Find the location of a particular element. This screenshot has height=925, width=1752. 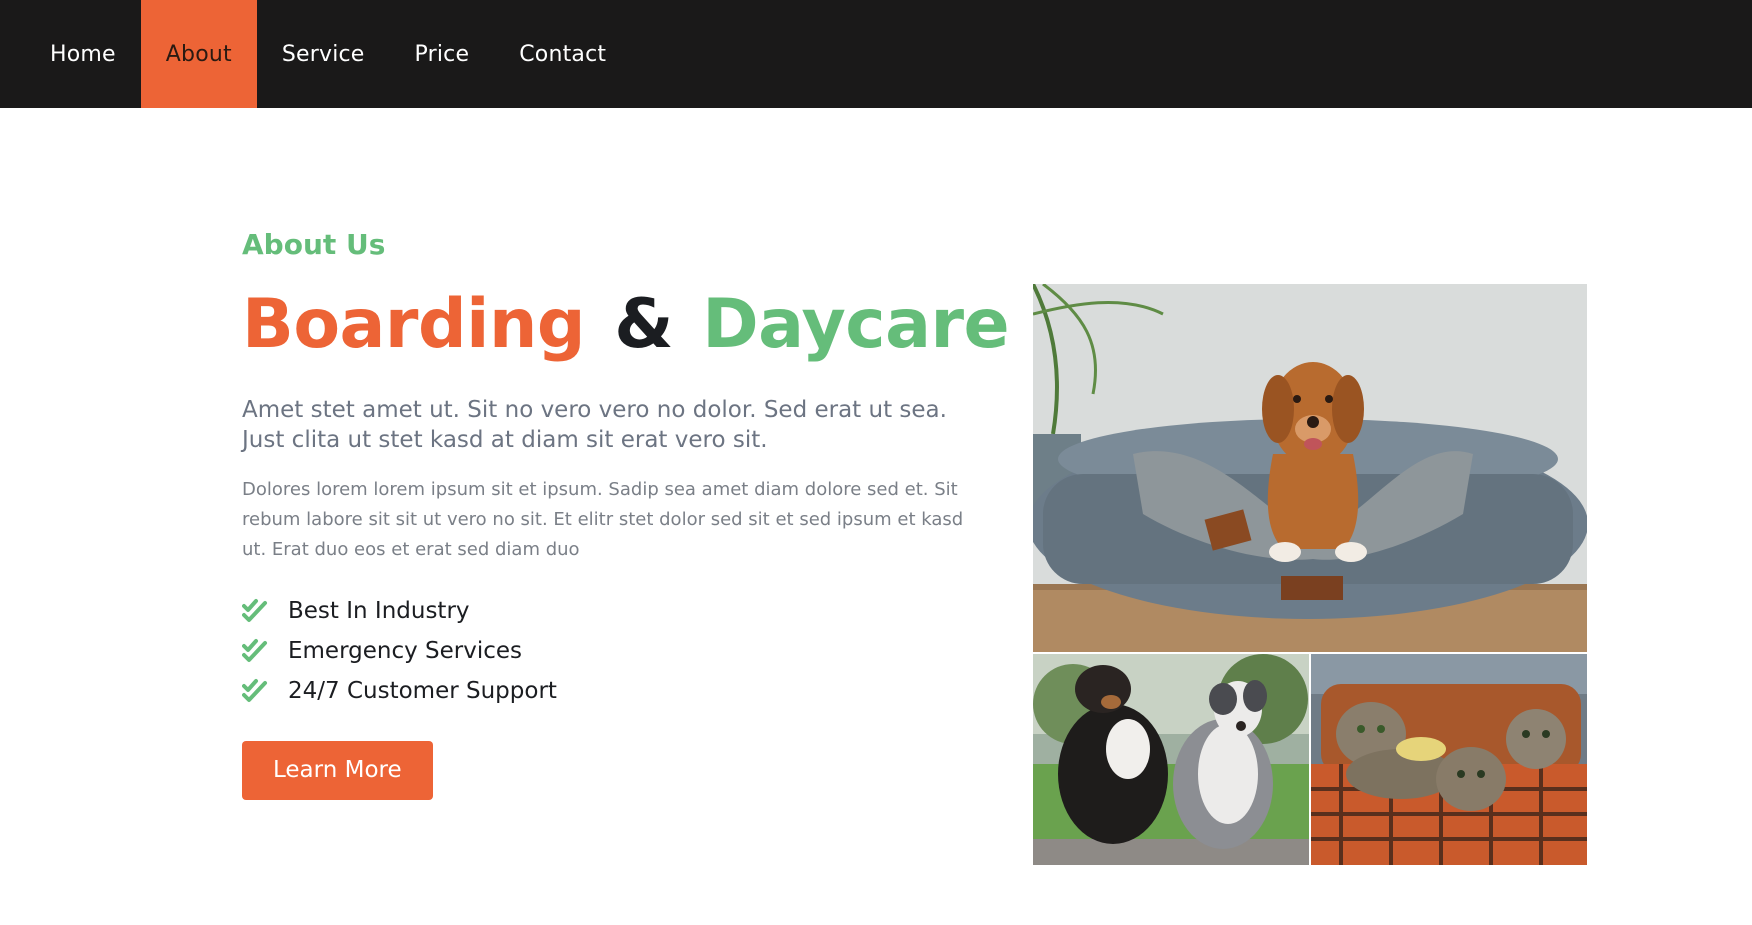

feature-label: 24/7 Customer Support is located at coordinates (422, 691).